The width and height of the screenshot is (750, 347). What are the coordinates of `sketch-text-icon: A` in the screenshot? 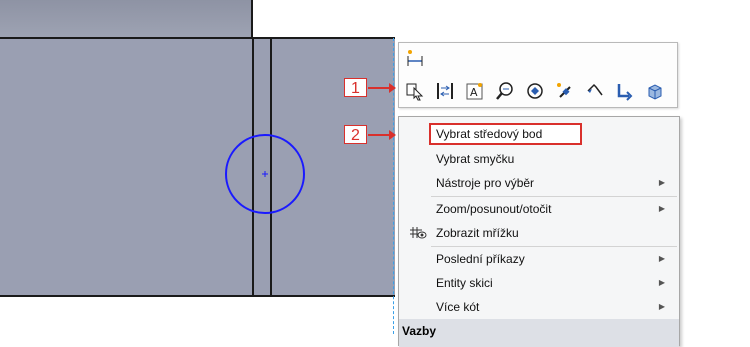 It's located at (475, 91).